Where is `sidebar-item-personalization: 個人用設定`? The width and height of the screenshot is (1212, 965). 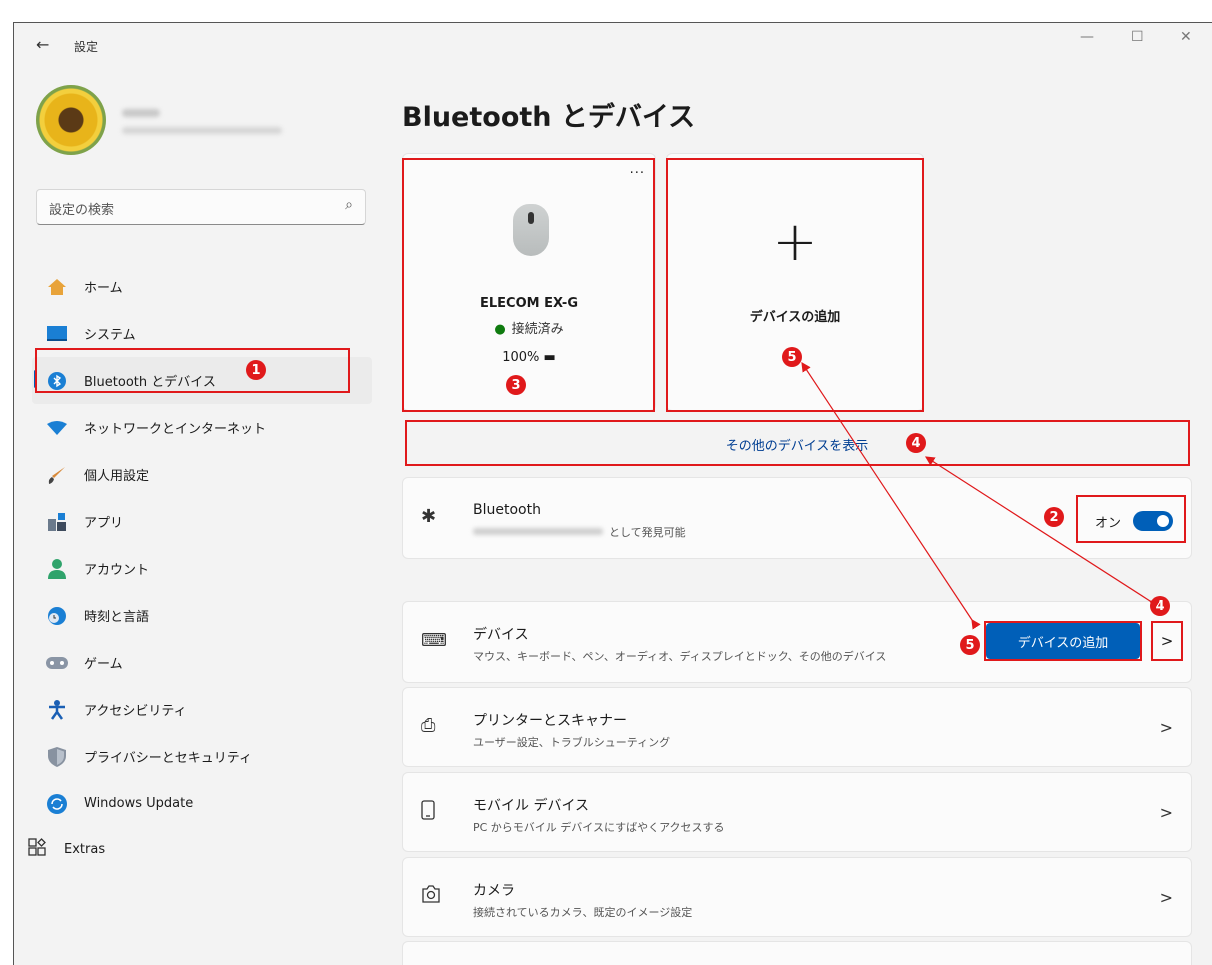 sidebar-item-personalization: 個人用設定 is located at coordinates (202, 474).